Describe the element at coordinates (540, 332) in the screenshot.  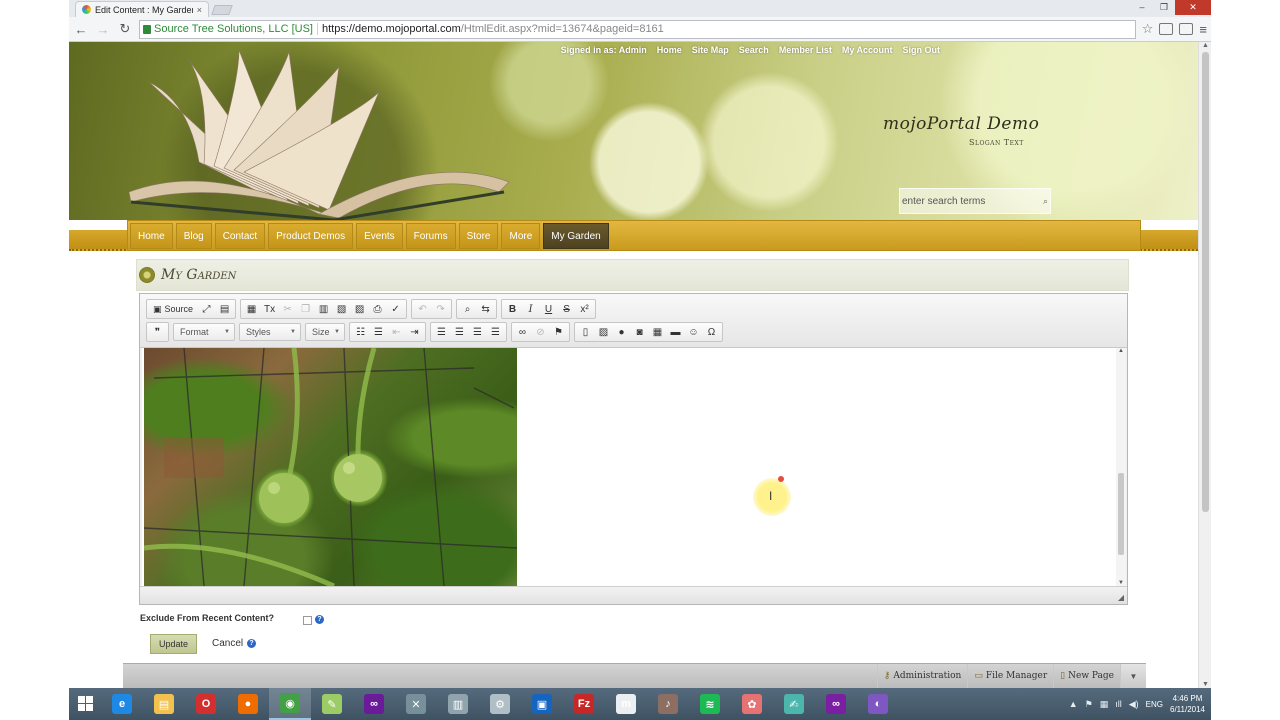
I see `unlink-icon: ⊘` at that location.